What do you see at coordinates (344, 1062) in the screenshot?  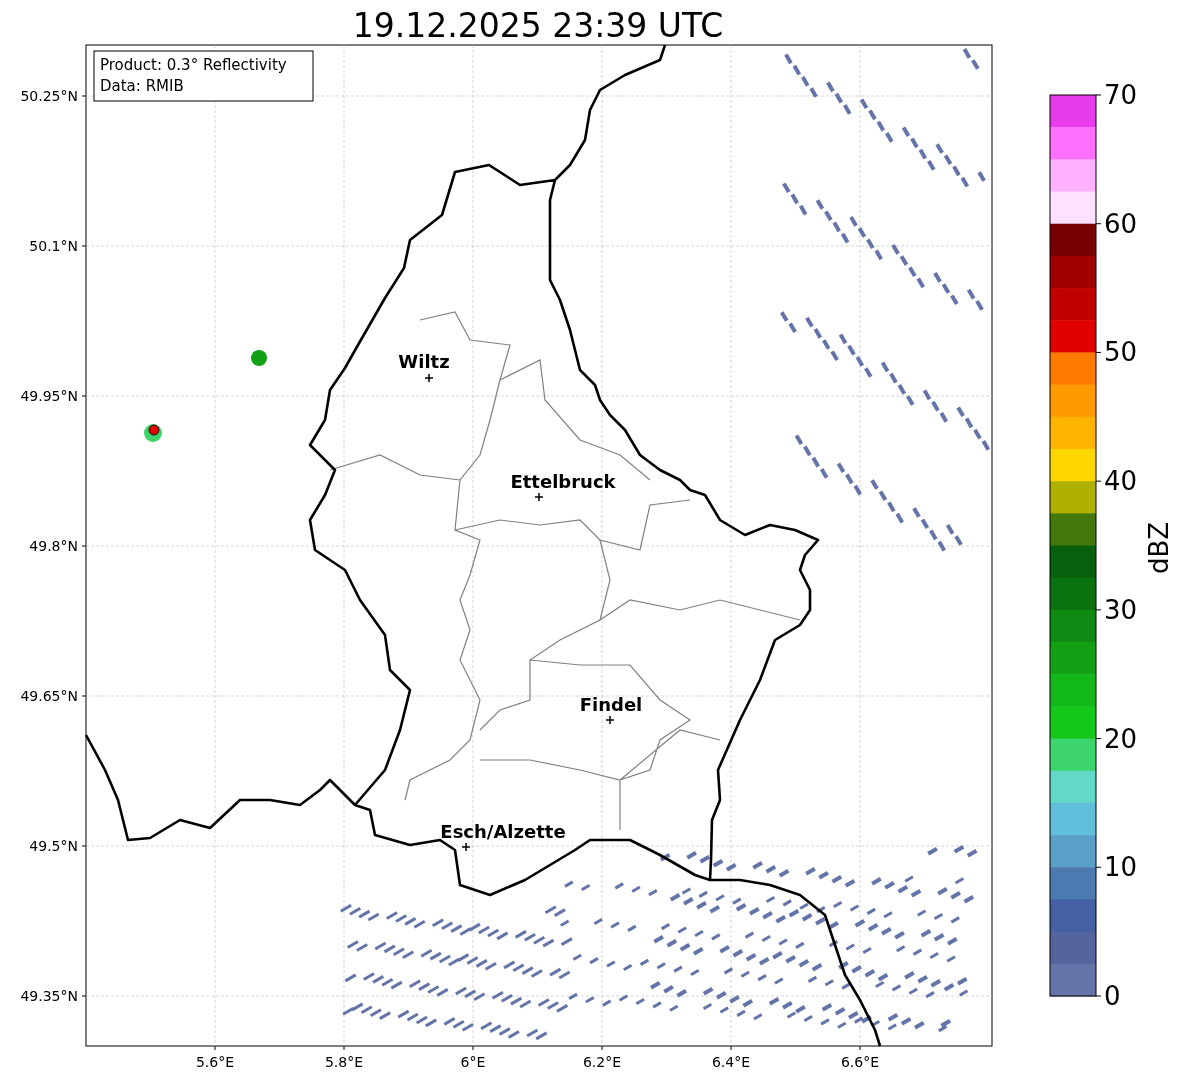 I see `longitude-label: 5.8°E` at bounding box center [344, 1062].